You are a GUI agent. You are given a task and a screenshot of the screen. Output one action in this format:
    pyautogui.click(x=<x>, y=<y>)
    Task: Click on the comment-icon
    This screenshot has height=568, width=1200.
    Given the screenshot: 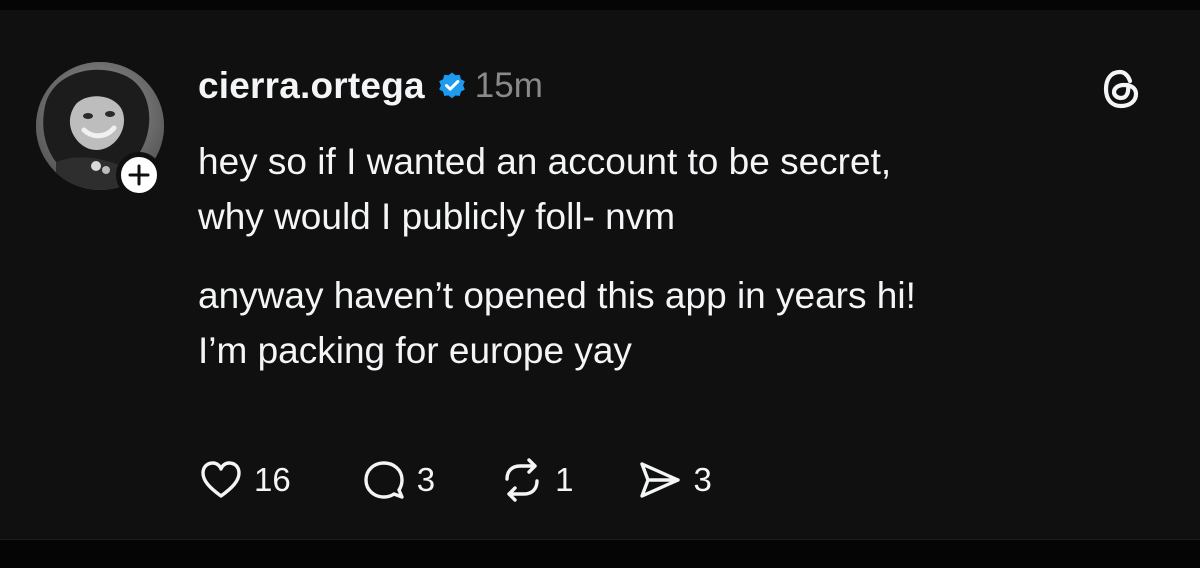 What is the action you would take?
    pyautogui.click(x=384, y=480)
    